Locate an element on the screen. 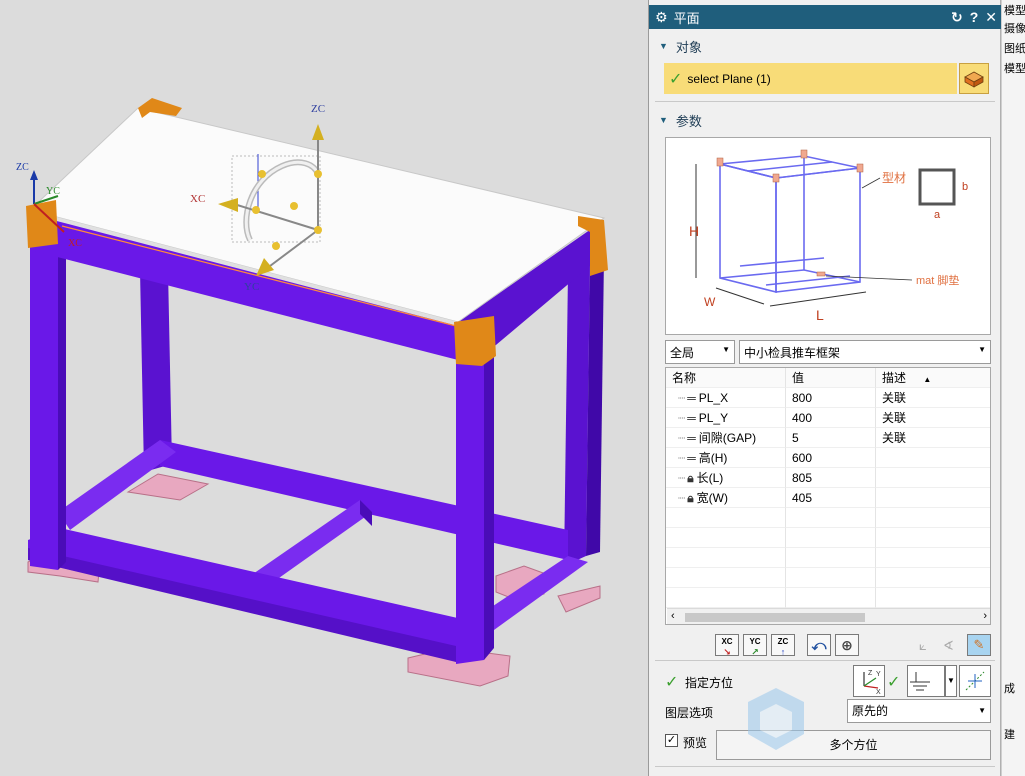  dim-h-label: H is located at coordinates (694, 231).